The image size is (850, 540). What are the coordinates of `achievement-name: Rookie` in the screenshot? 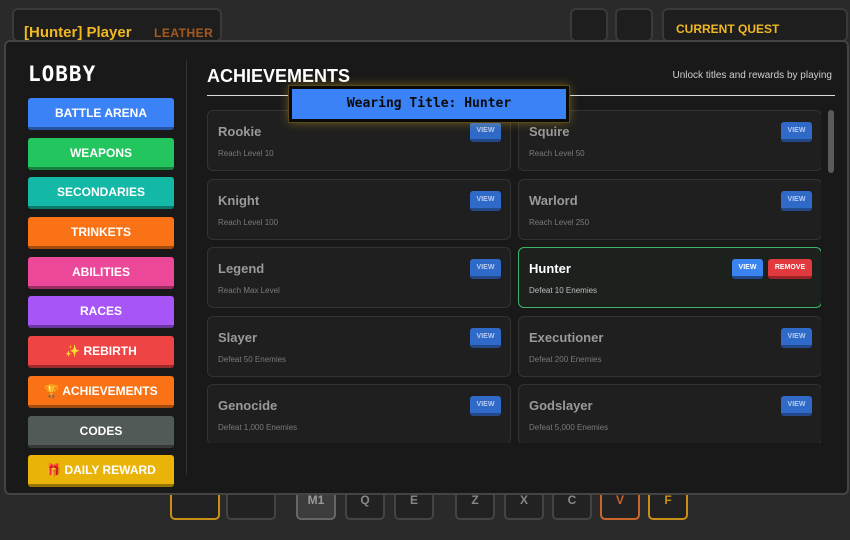 It's located at (240, 131).